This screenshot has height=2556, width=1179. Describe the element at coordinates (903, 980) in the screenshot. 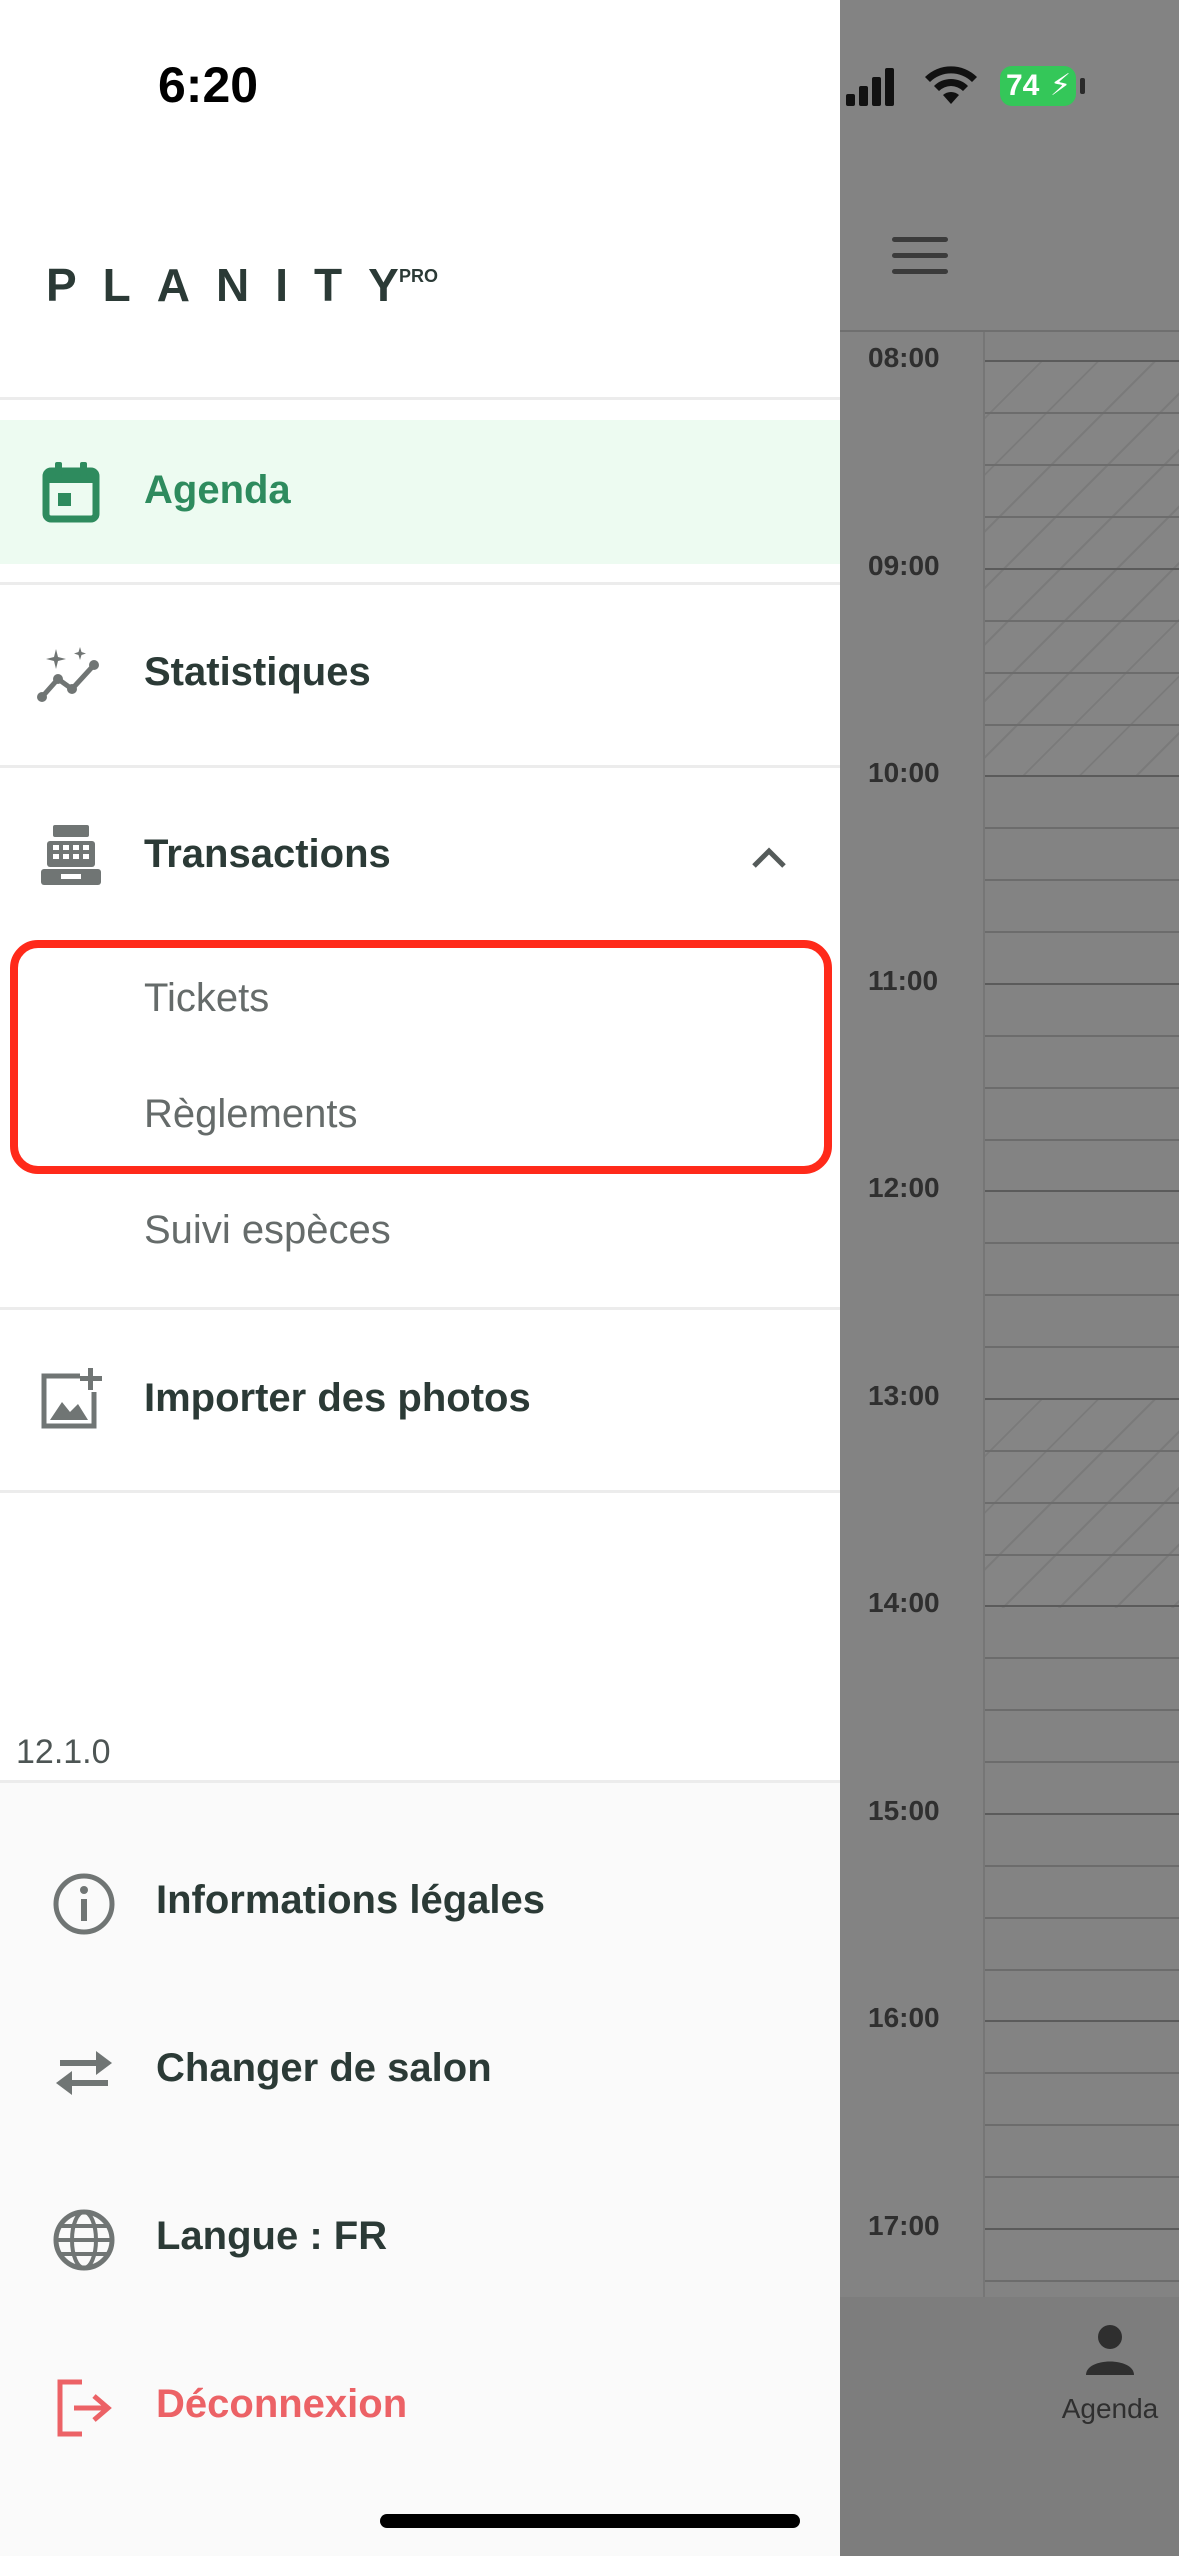

I see `time-label: 11:00` at that location.